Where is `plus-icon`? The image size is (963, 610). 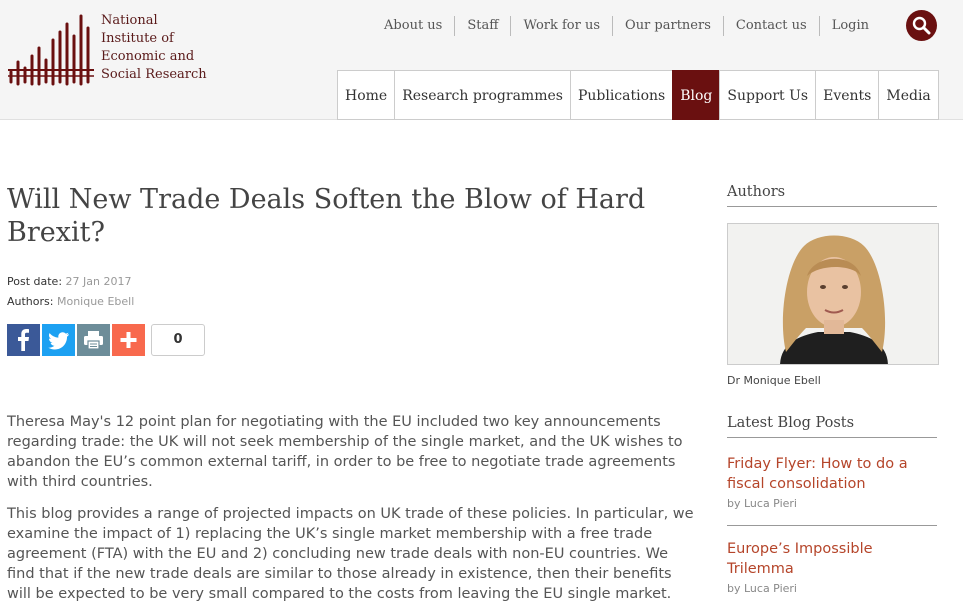
plus-icon is located at coordinates (128, 340).